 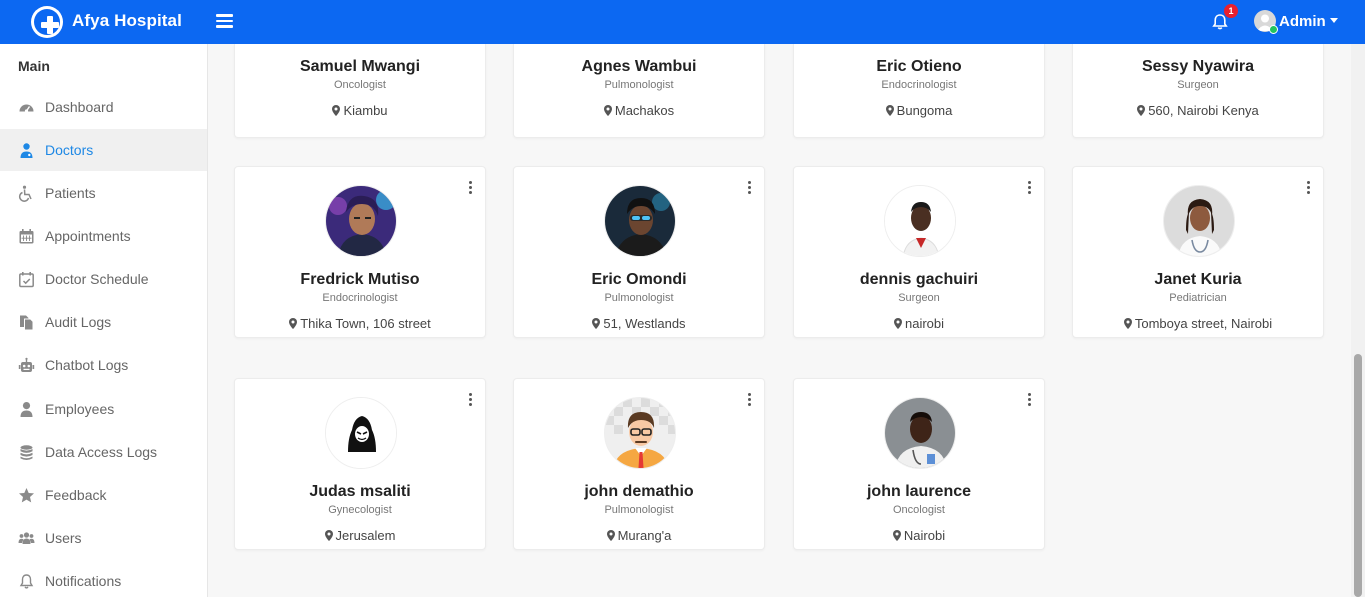 What do you see at coordinates (103, 150) in the screenshot?
I see `sidebar-item-doctors: Doctors` at bounding box center [103, 150].